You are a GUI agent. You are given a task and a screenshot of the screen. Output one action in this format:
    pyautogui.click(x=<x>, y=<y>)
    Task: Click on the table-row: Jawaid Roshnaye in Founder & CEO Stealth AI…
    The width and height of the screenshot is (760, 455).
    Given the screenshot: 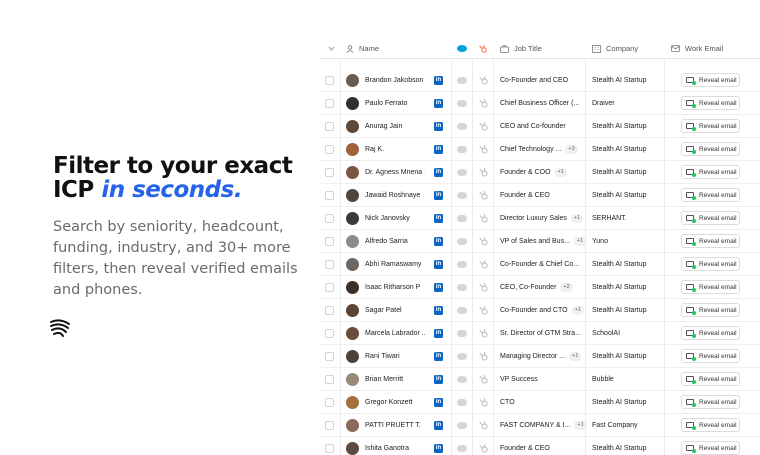 What is the action you would take?
    pyautogui.click(x=540, y=195)
    